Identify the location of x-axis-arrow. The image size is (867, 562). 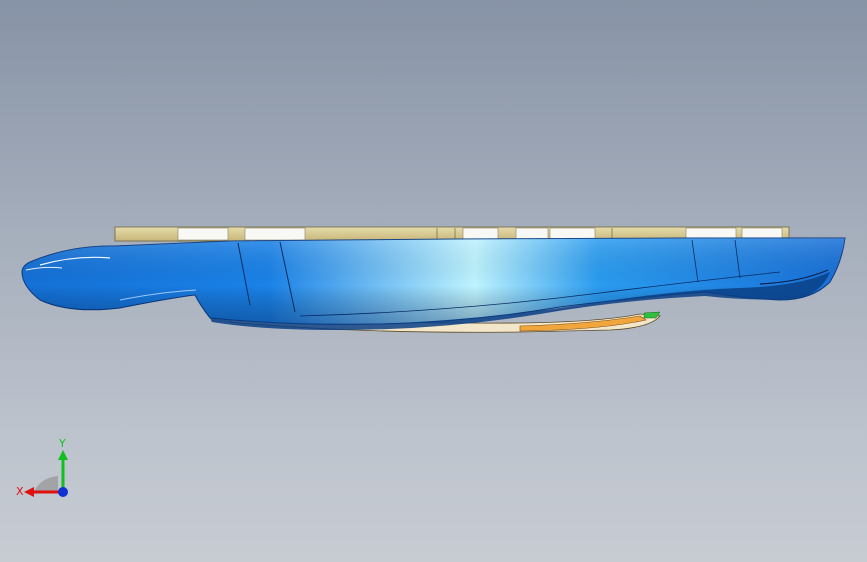
(29, 492).